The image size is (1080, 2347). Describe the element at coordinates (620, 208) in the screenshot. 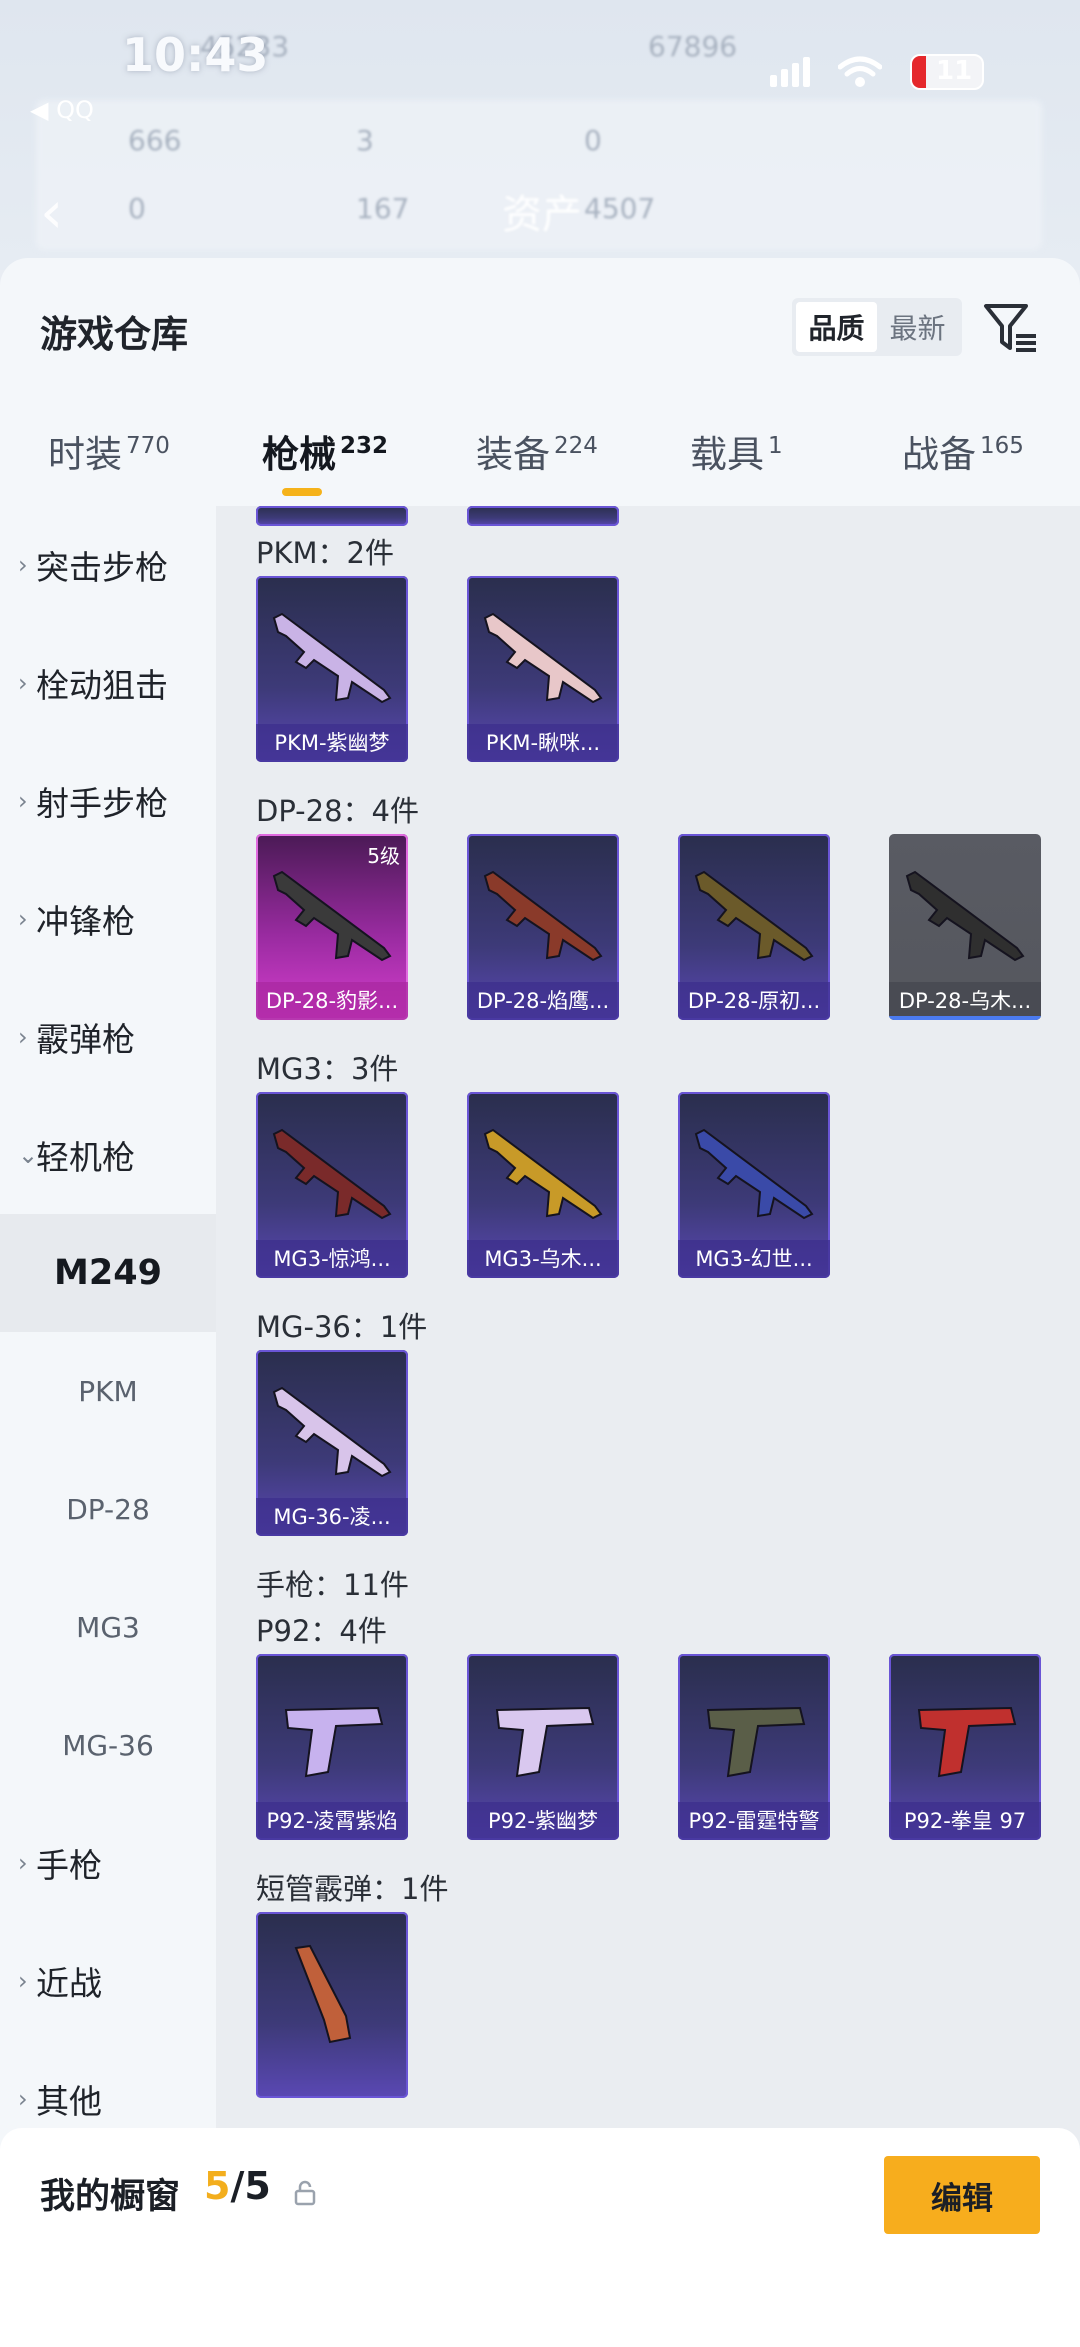

I see `bg-value: 4507` at that location.